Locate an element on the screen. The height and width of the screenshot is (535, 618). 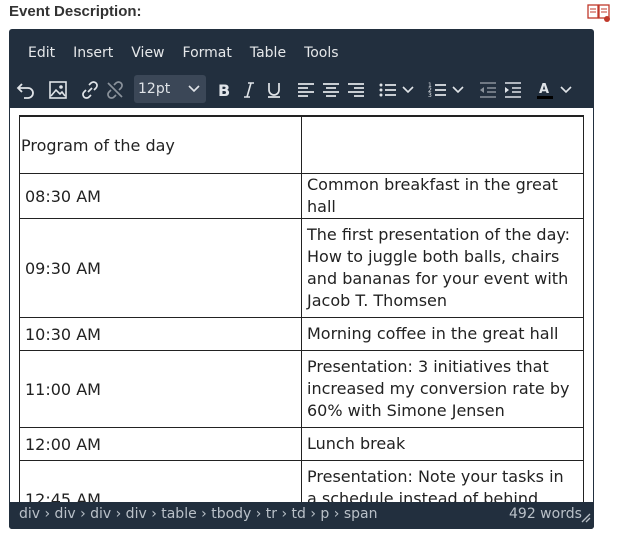
font-size-select: 12pt is located at coordinates (170, 89).